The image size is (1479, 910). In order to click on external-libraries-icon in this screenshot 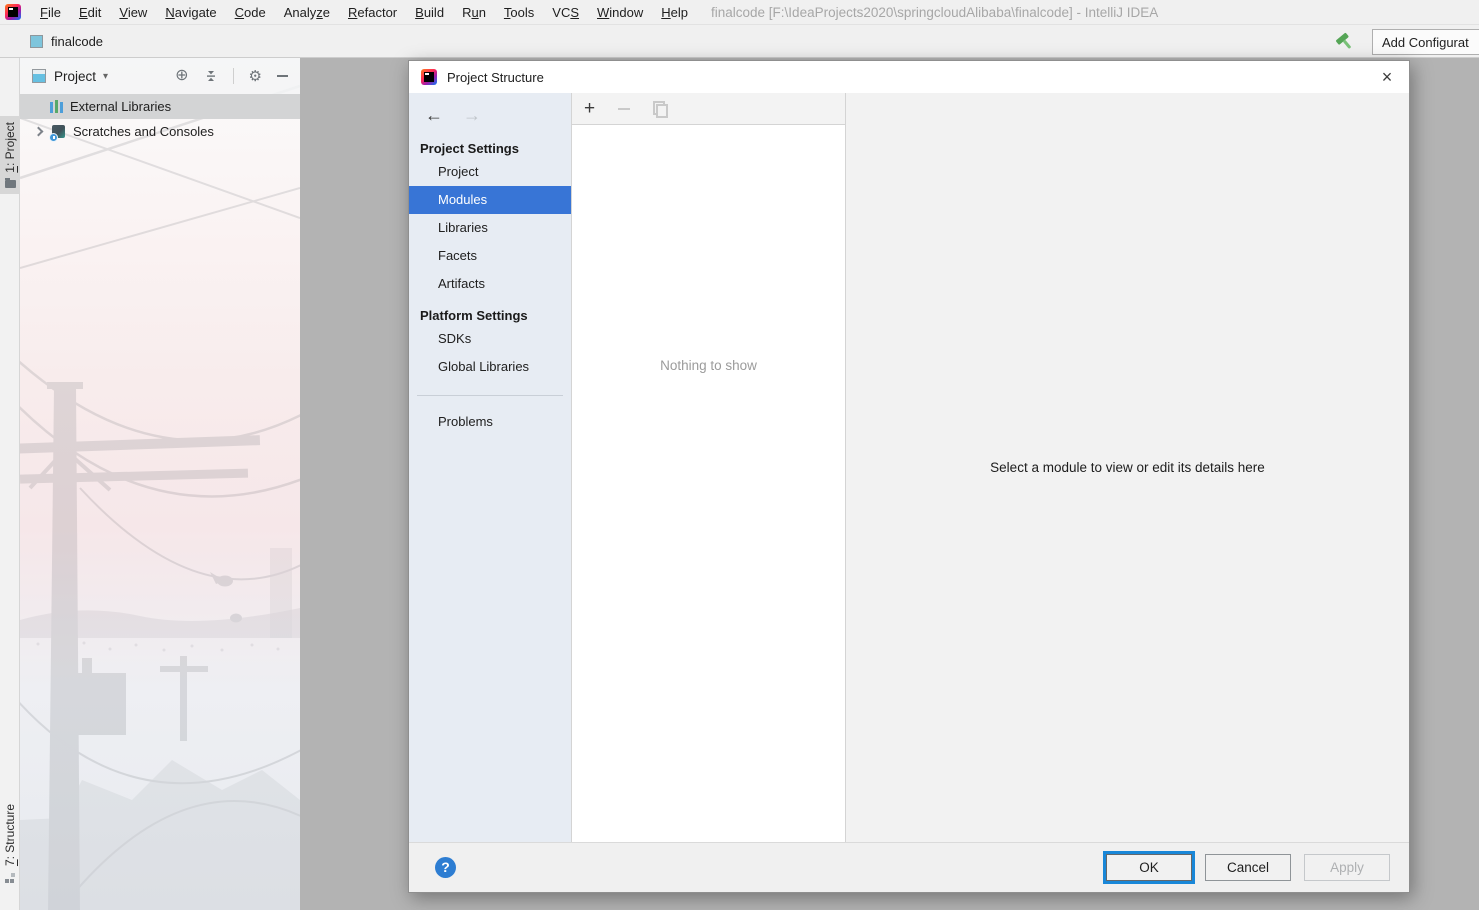, I will do `click(56, 106)`.